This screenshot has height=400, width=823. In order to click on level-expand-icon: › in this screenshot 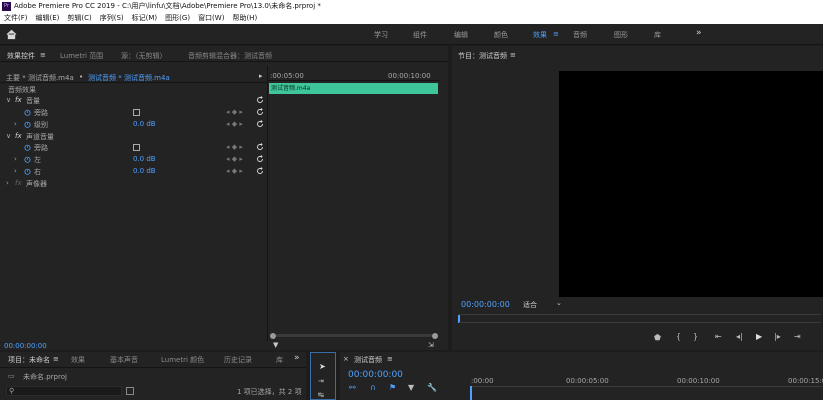, I will do `click(15, 124)`.